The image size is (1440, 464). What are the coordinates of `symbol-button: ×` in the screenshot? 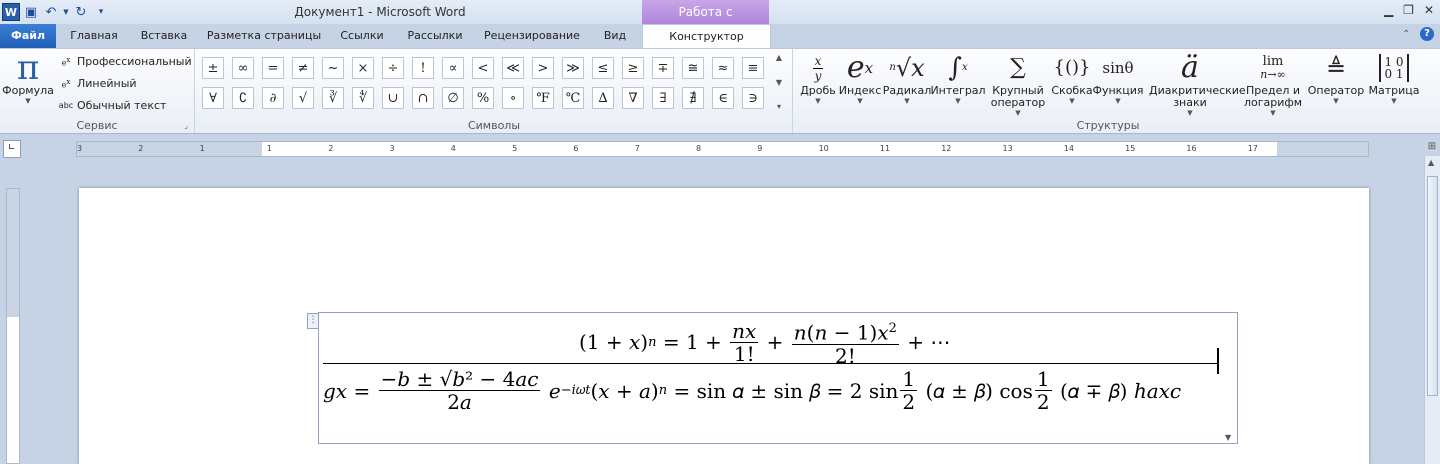 It's located at (363, 68).